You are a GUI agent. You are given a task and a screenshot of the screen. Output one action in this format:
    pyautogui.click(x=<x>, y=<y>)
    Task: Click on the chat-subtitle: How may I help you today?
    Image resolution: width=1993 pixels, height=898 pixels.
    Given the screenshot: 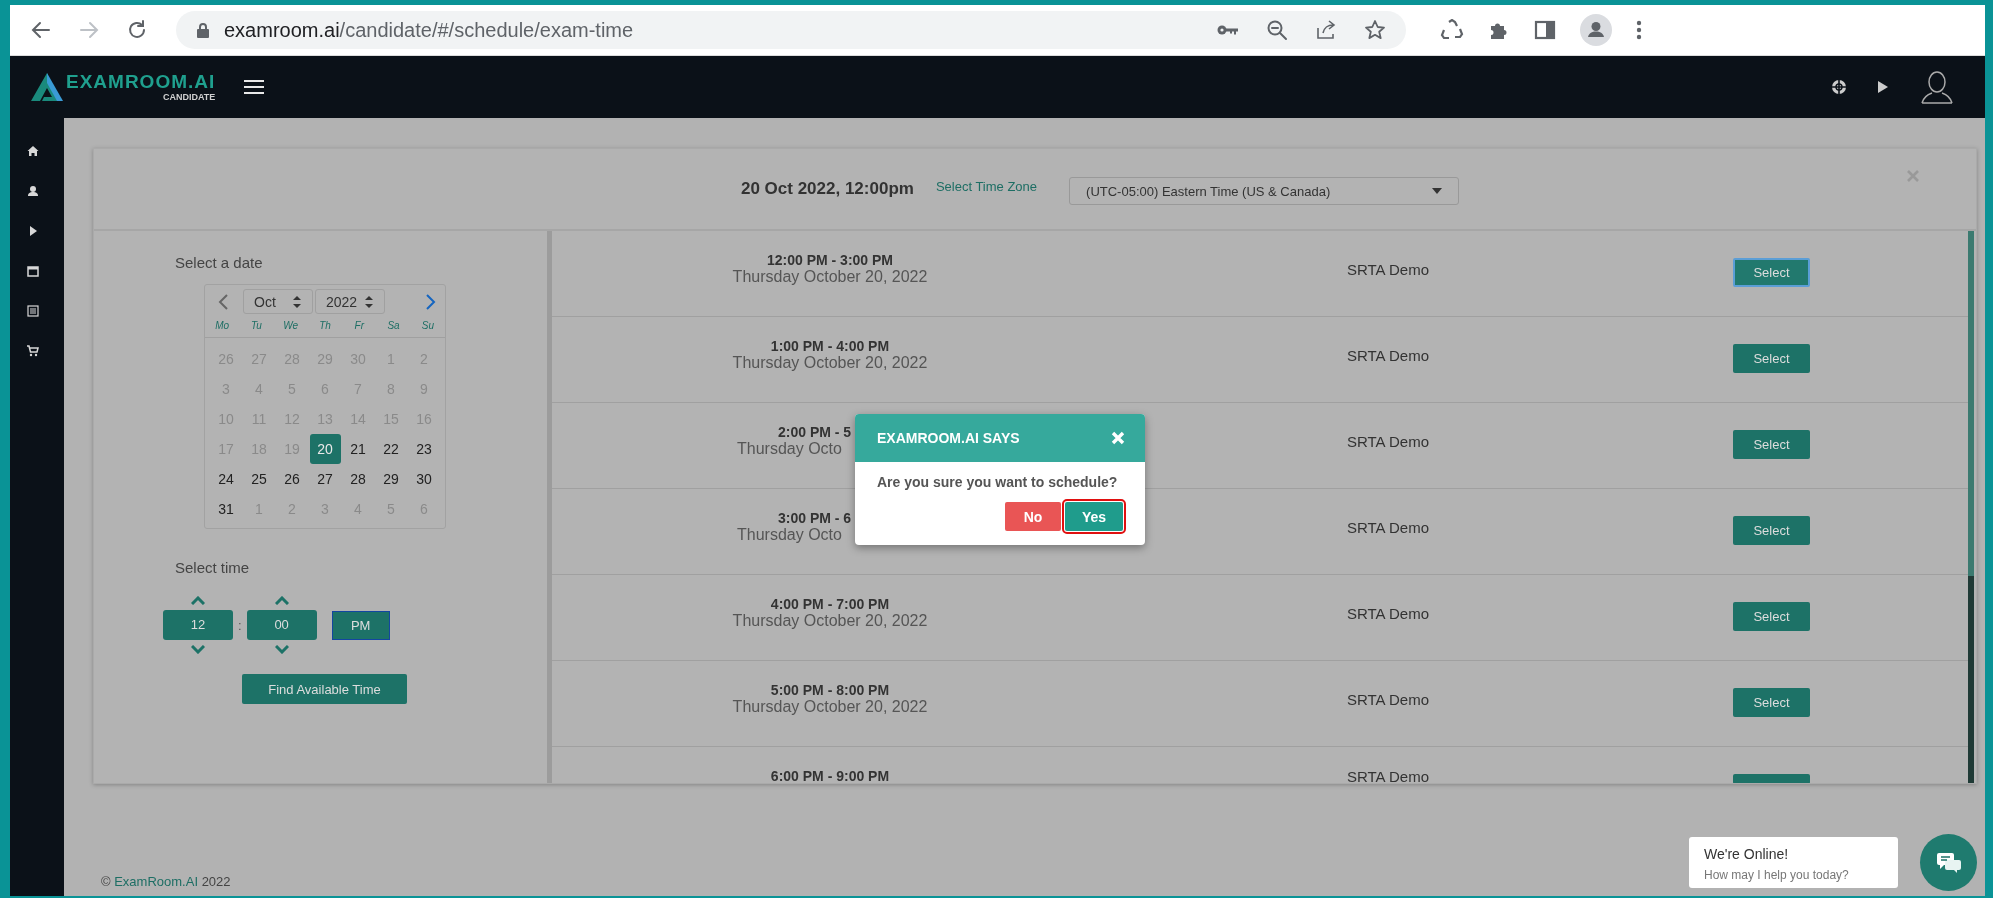 What is the action you would take?
    pyautogui.click(x=1777, y=875)
    